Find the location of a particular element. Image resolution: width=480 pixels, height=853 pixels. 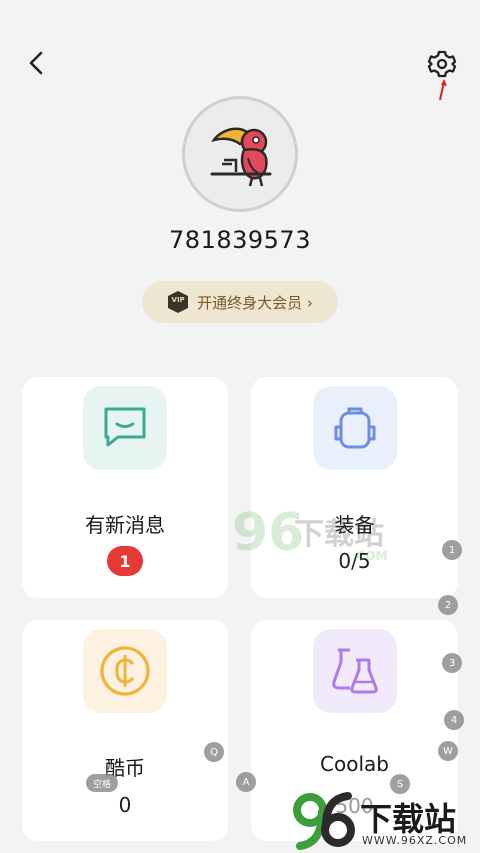

watermark-url: .COM is located at coordinates (370, 556).